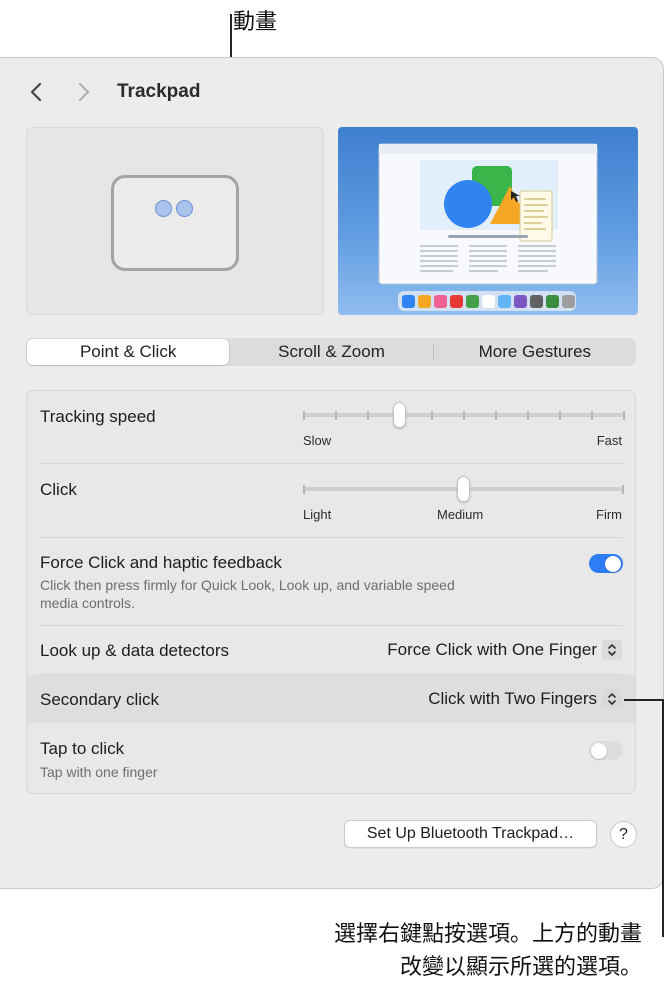 The height and width of the screenshot is (990, 668). I want to click on trackpad-illustration, so click(175, 223).